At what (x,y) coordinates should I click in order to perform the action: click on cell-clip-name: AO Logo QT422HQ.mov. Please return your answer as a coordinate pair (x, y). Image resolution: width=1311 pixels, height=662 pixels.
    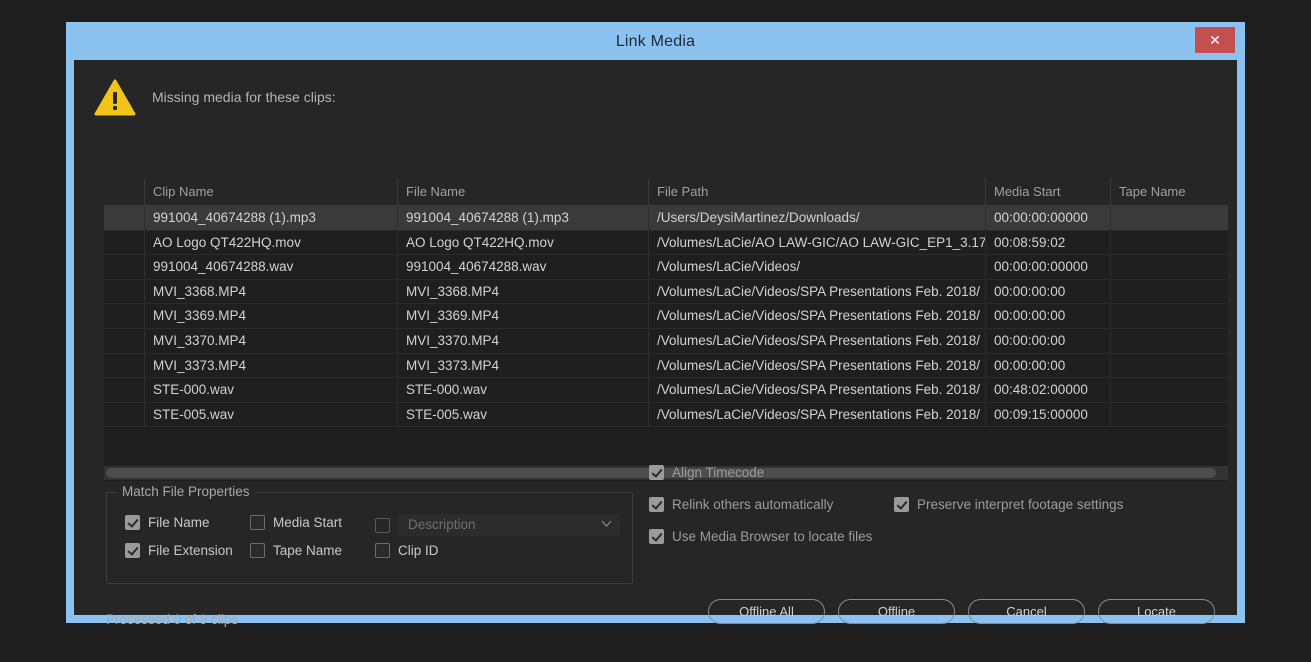
    Looking at the image, I should click on (270, 242).